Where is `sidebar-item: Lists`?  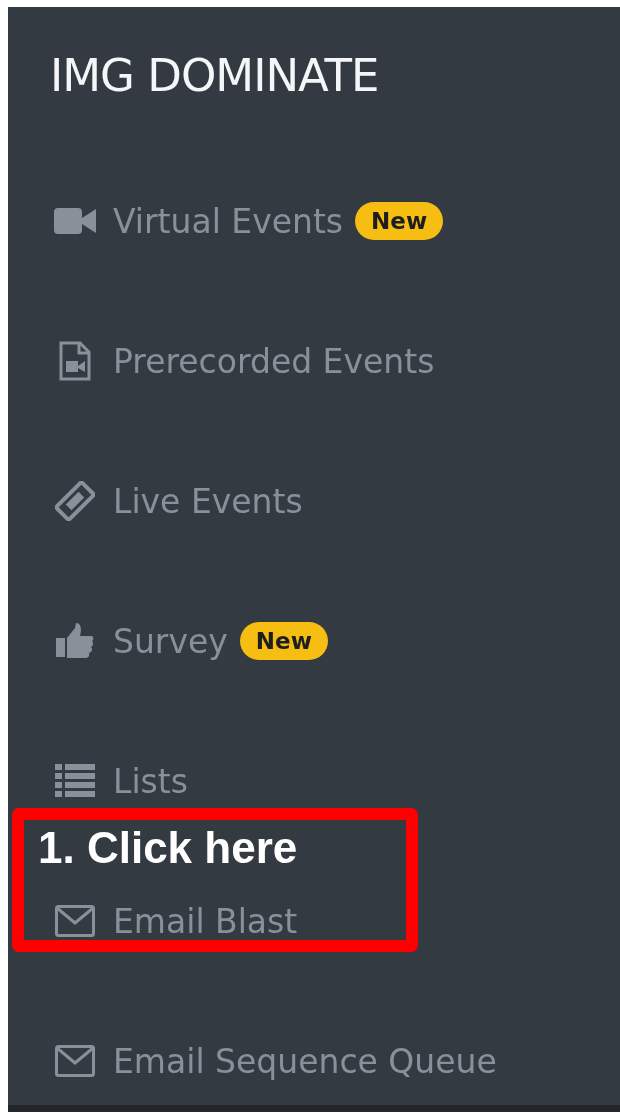 sidebar-item: Lists is located at coordinates (98, 781).